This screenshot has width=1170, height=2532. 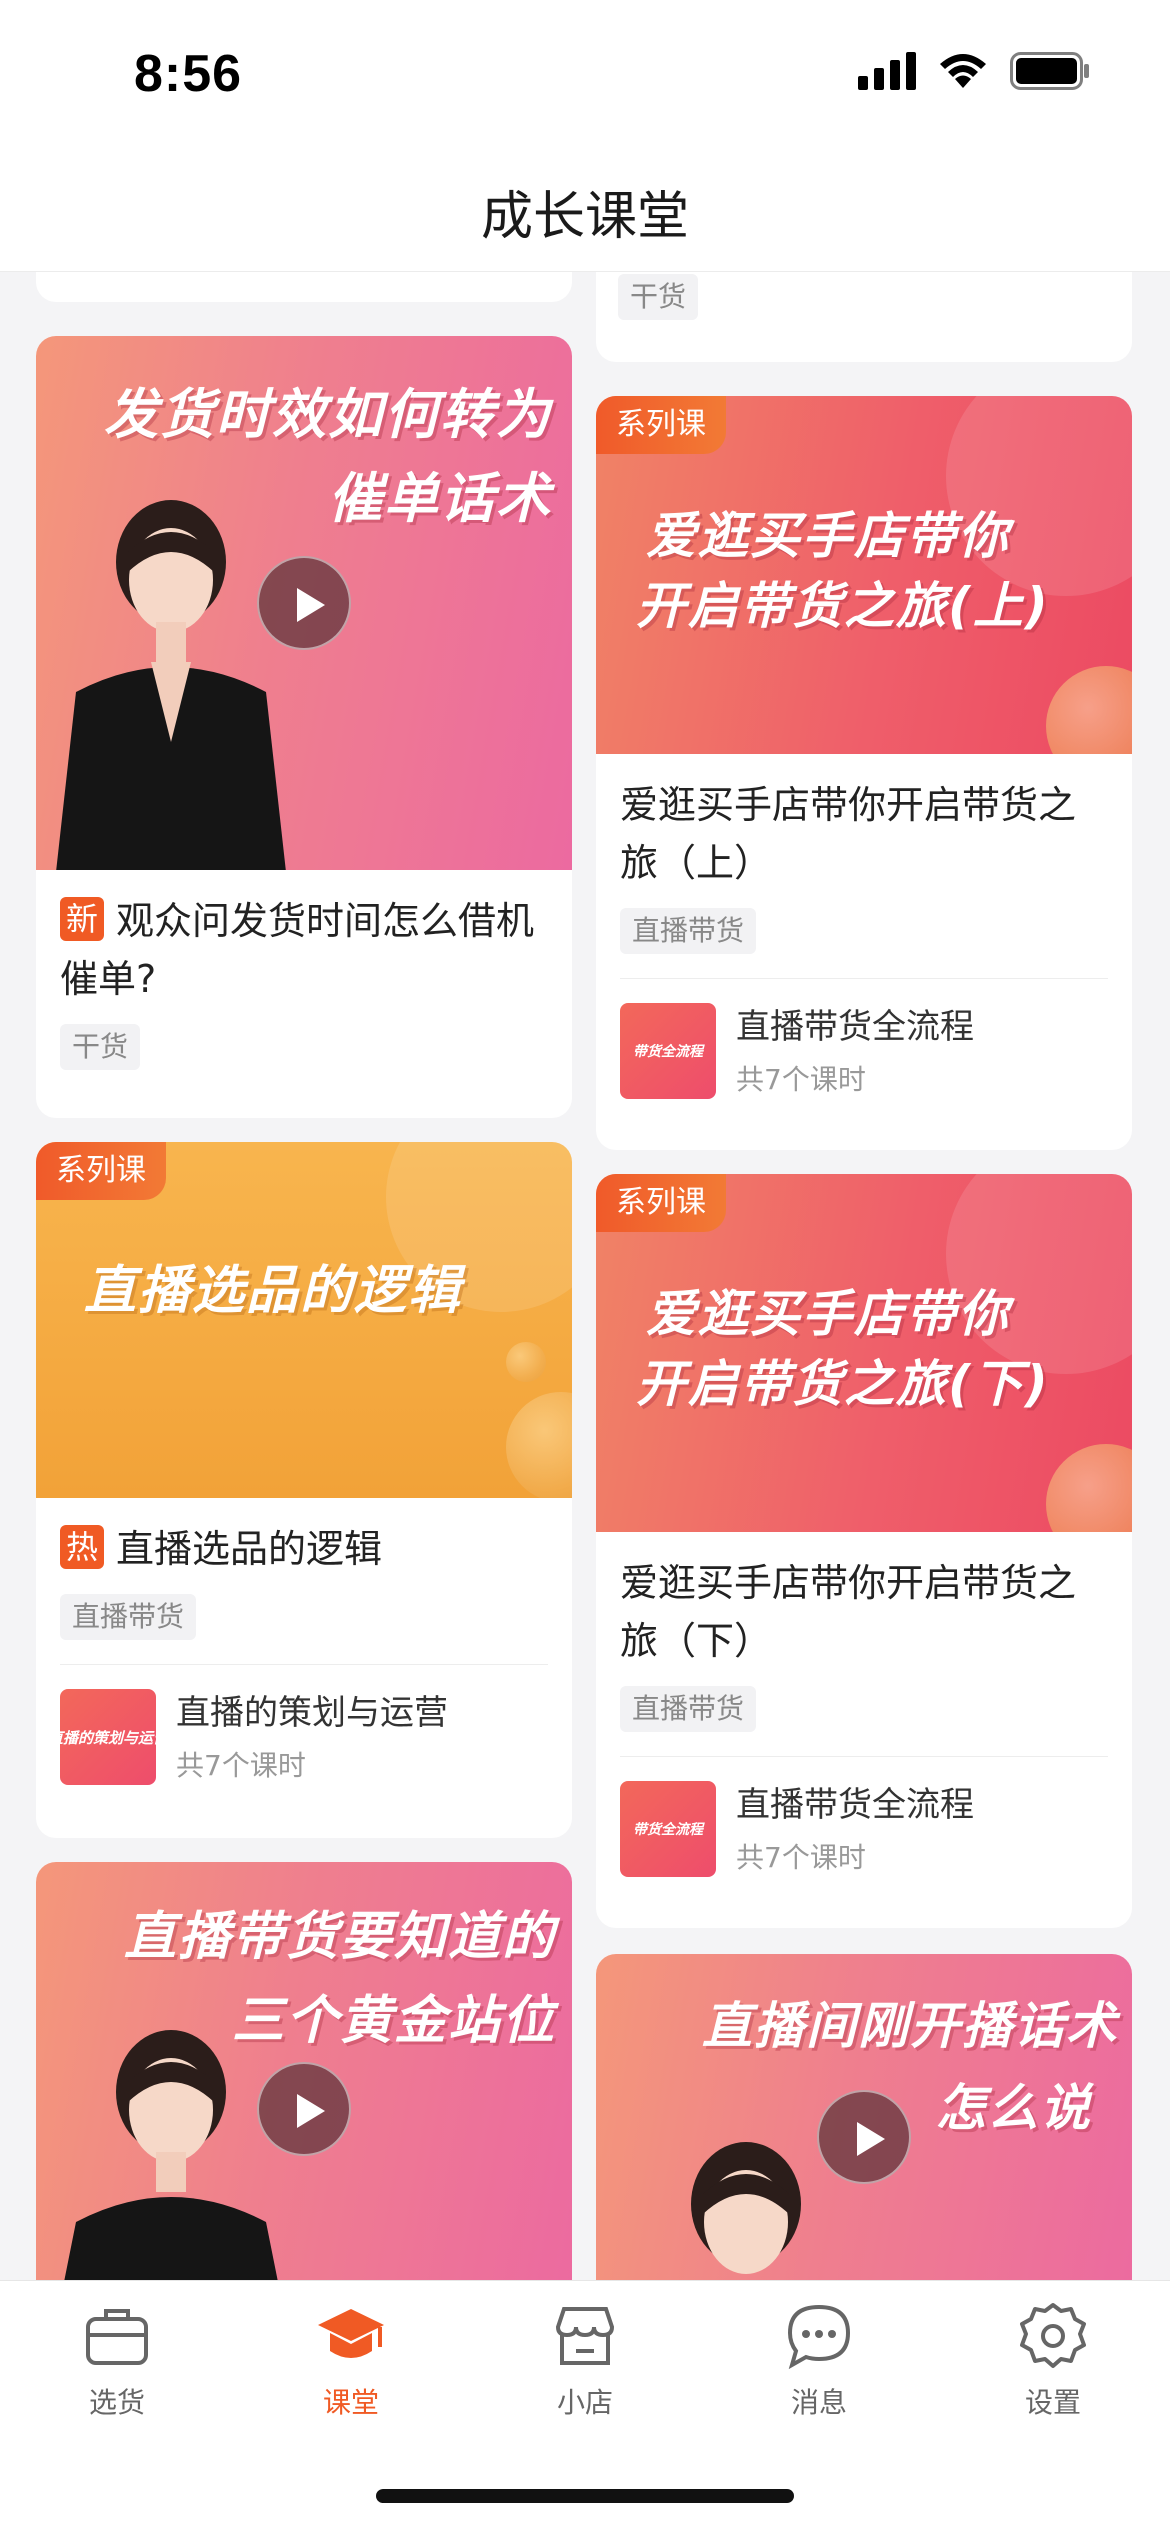 I want to click on course-card: 发货时效如何转为 催单话术 新观众问发货时间怎么借机催单? 干货, so click(x=304, y=727).